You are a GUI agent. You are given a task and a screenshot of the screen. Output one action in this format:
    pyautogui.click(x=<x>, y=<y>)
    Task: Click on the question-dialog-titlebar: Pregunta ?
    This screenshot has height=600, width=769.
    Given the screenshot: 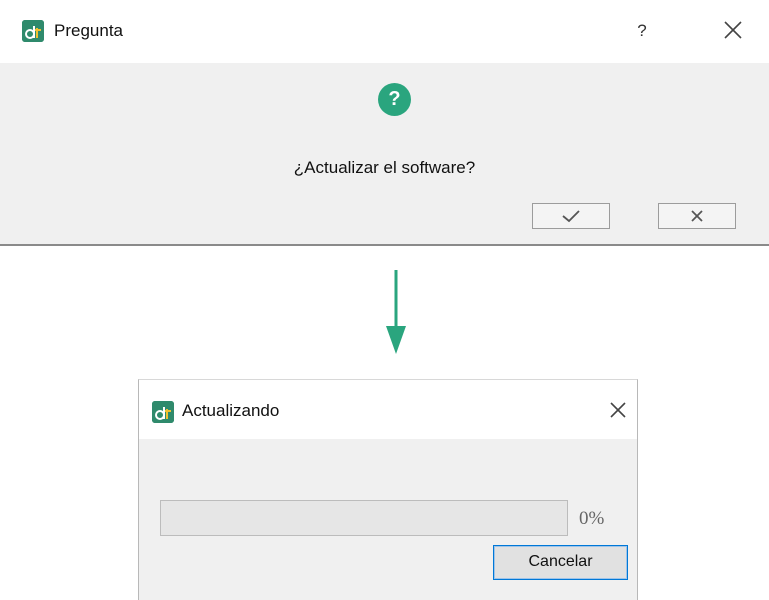 What is the action you would take?
    pyautogui.click(x=384, y=31)
    